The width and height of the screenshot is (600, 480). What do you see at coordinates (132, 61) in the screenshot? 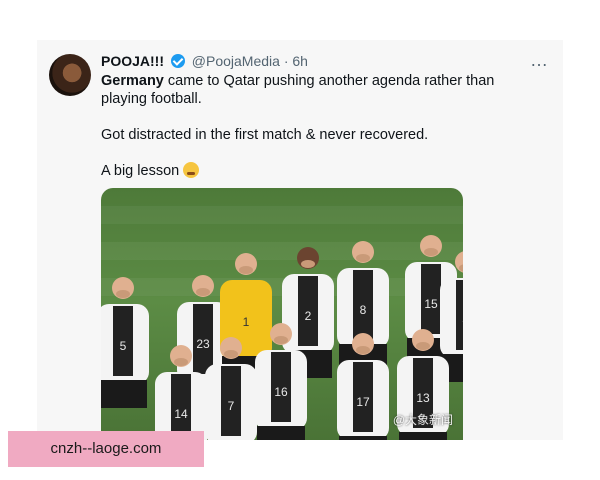
I see `display-name: POOJA!!!` at bounding box center [132, 61].